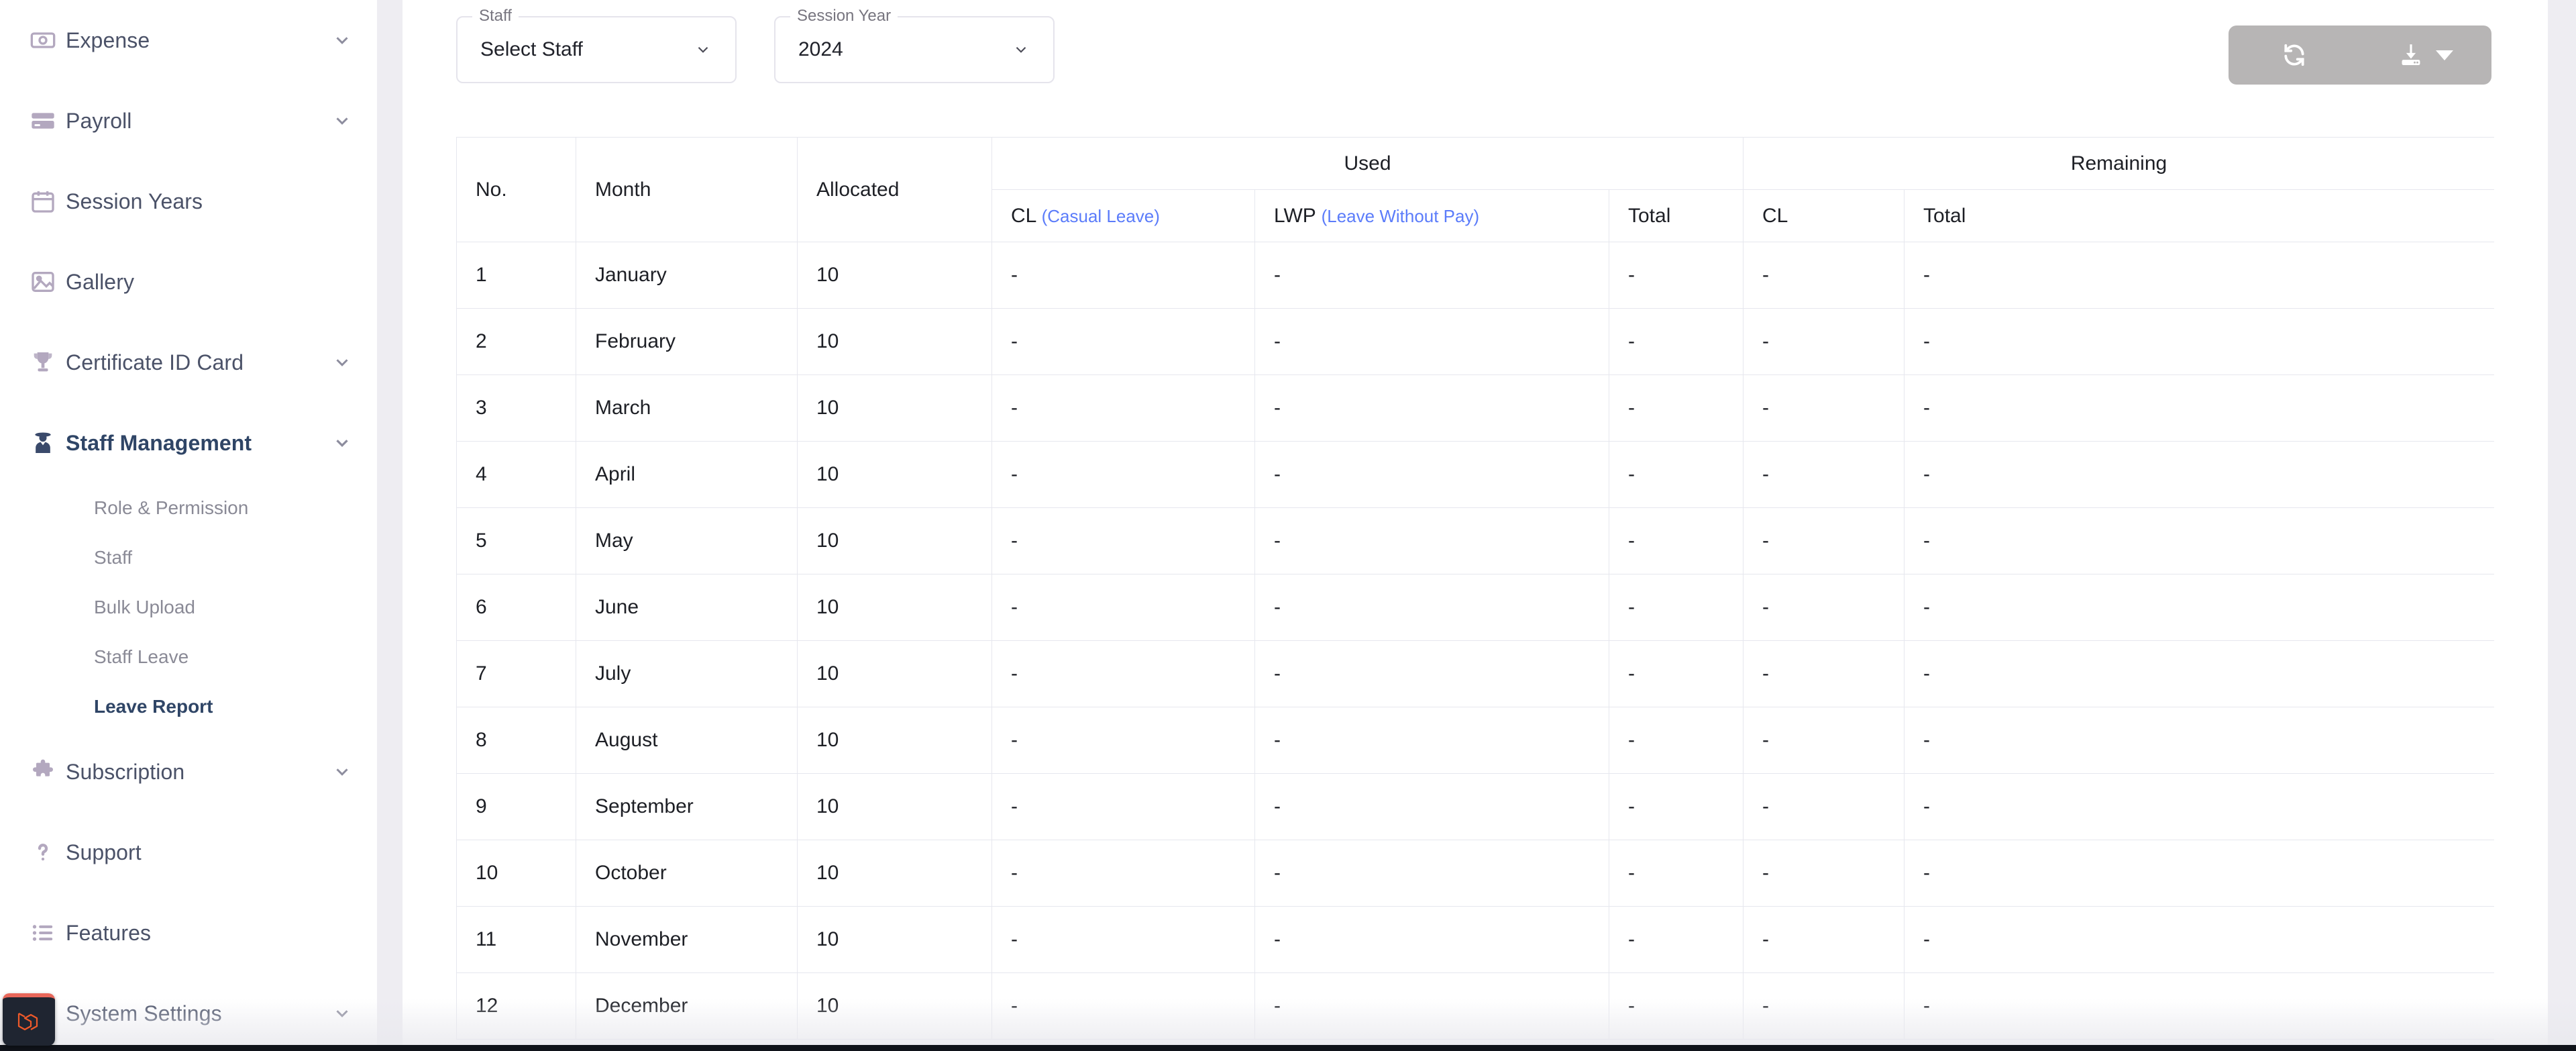  I want to click on sidebar-subitem-label: Staff Leave, so click(141, 656).